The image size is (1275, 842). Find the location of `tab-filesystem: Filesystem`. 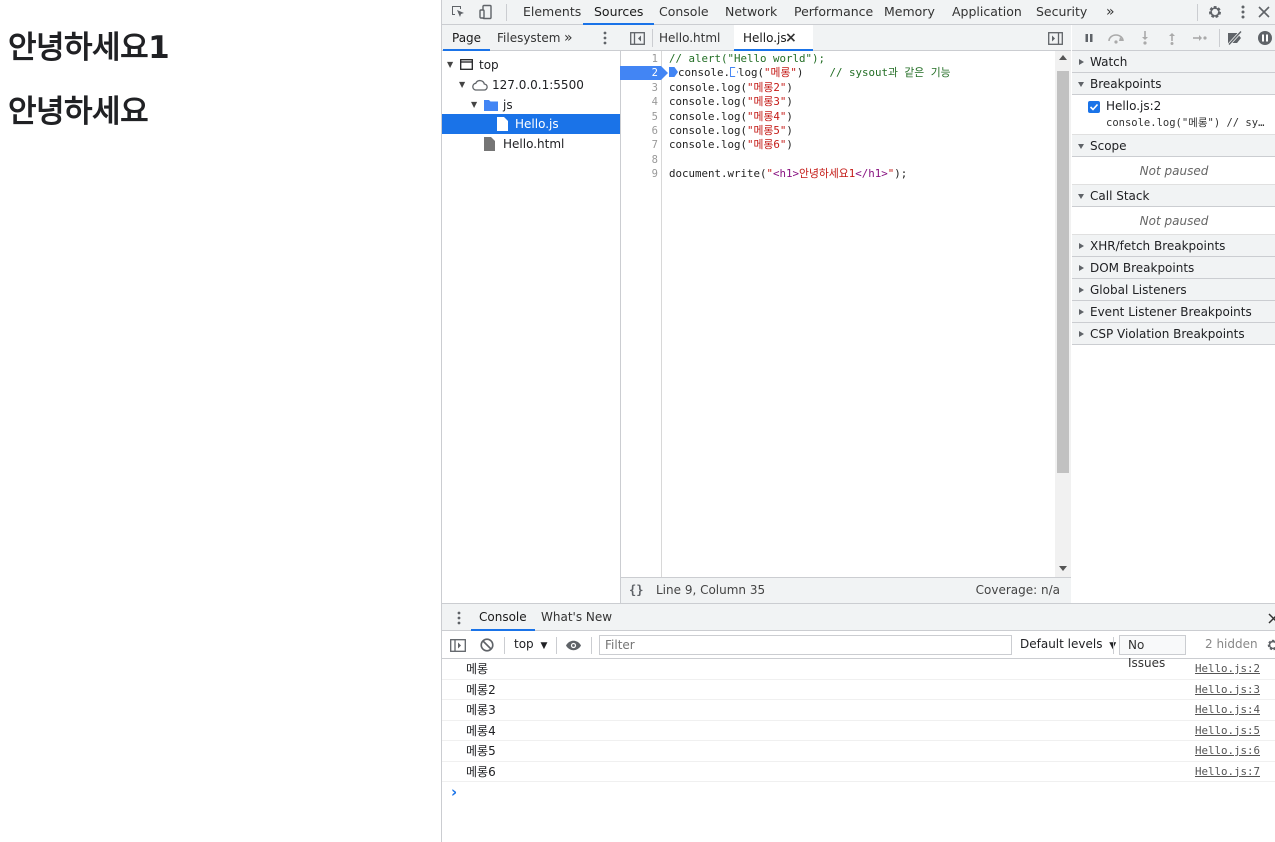

tab-filesystem: Filesystem is located at coordinates (528, 38).